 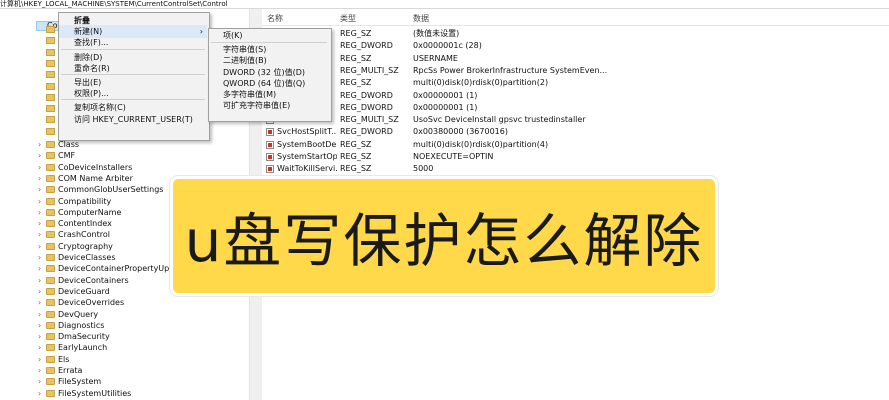 I want to click on value-data: 5000, so click(x=423, y=169).